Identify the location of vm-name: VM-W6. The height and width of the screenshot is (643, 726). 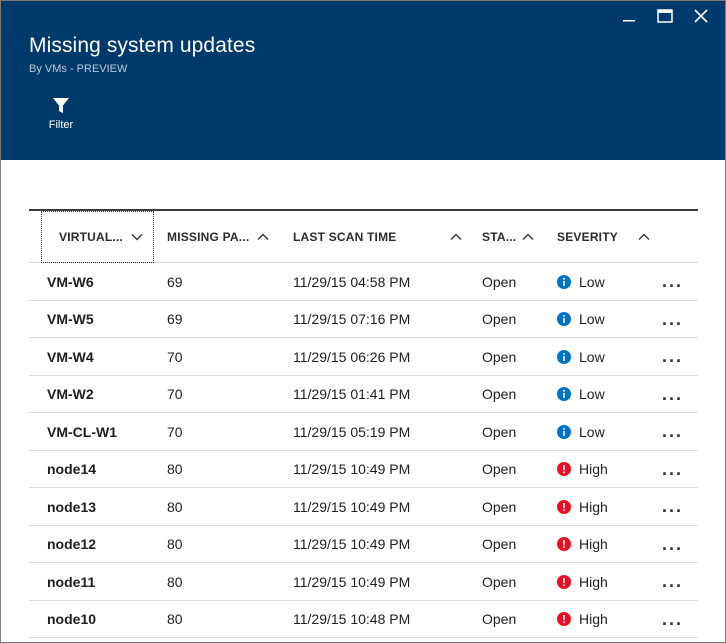
(70, 281).